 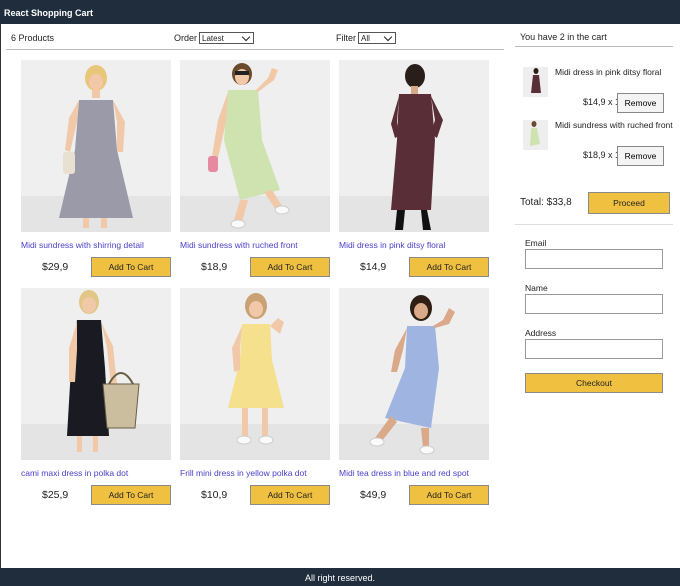 What do you see at coordinates (541, 333) in the screenshot?
I see `address-label: Address` at bounding box center [541, 333].